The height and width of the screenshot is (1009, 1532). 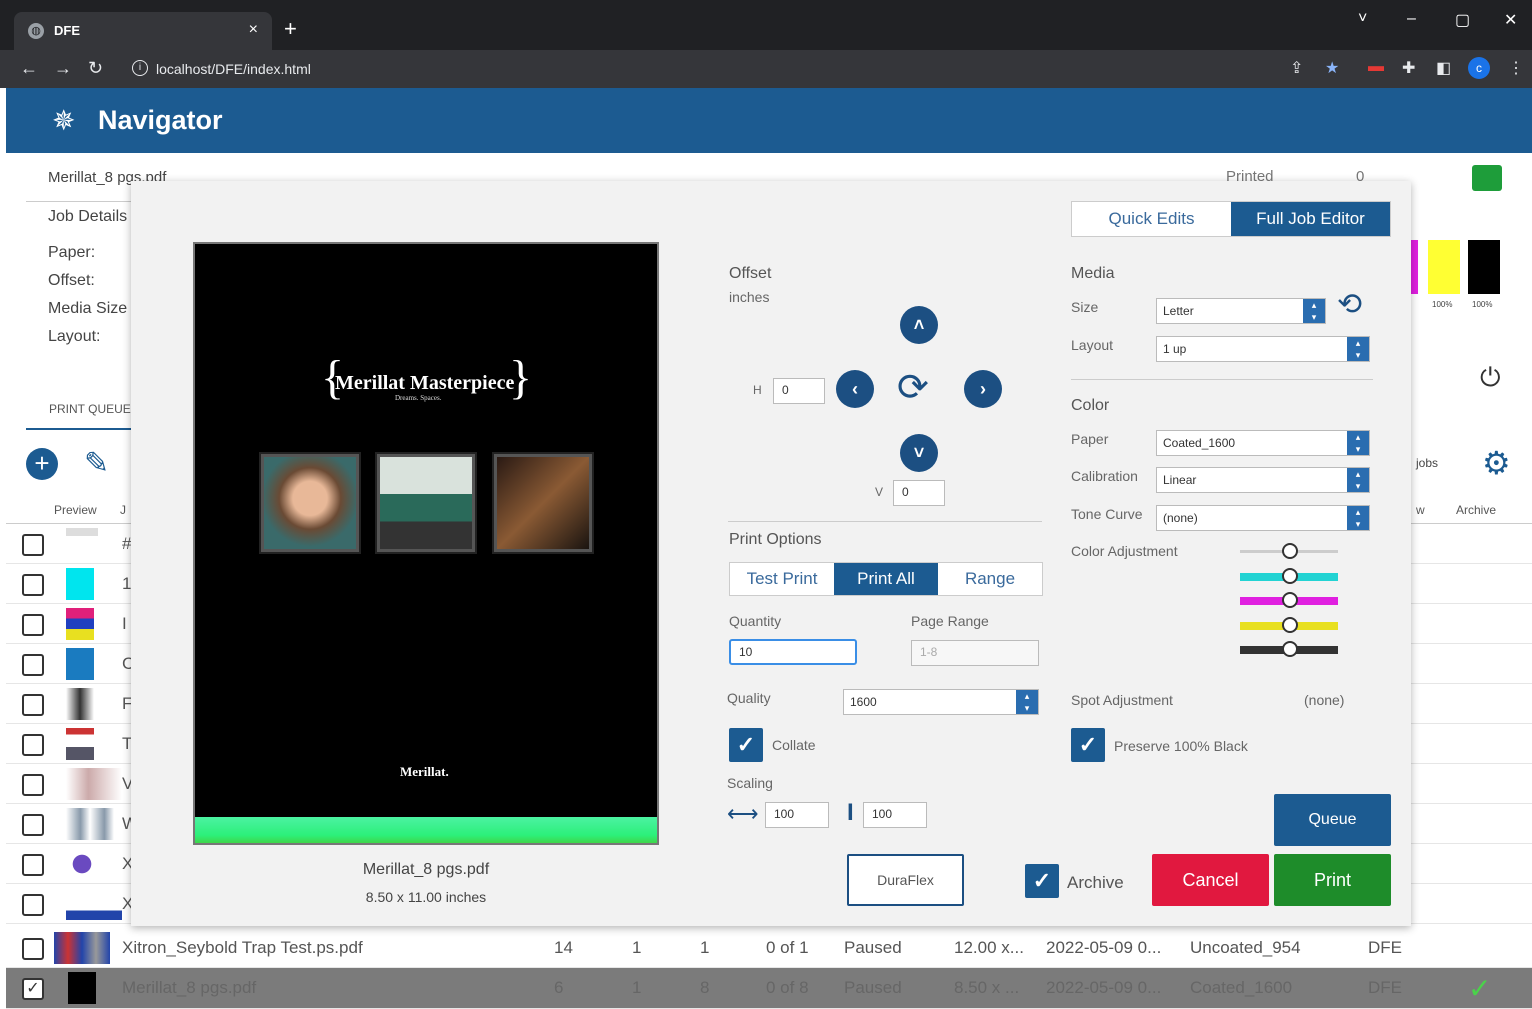 What do you see at coordinates (42, 464) in the screenshot?
I see `add-job-icon: +` at bounding box center [42, 464].